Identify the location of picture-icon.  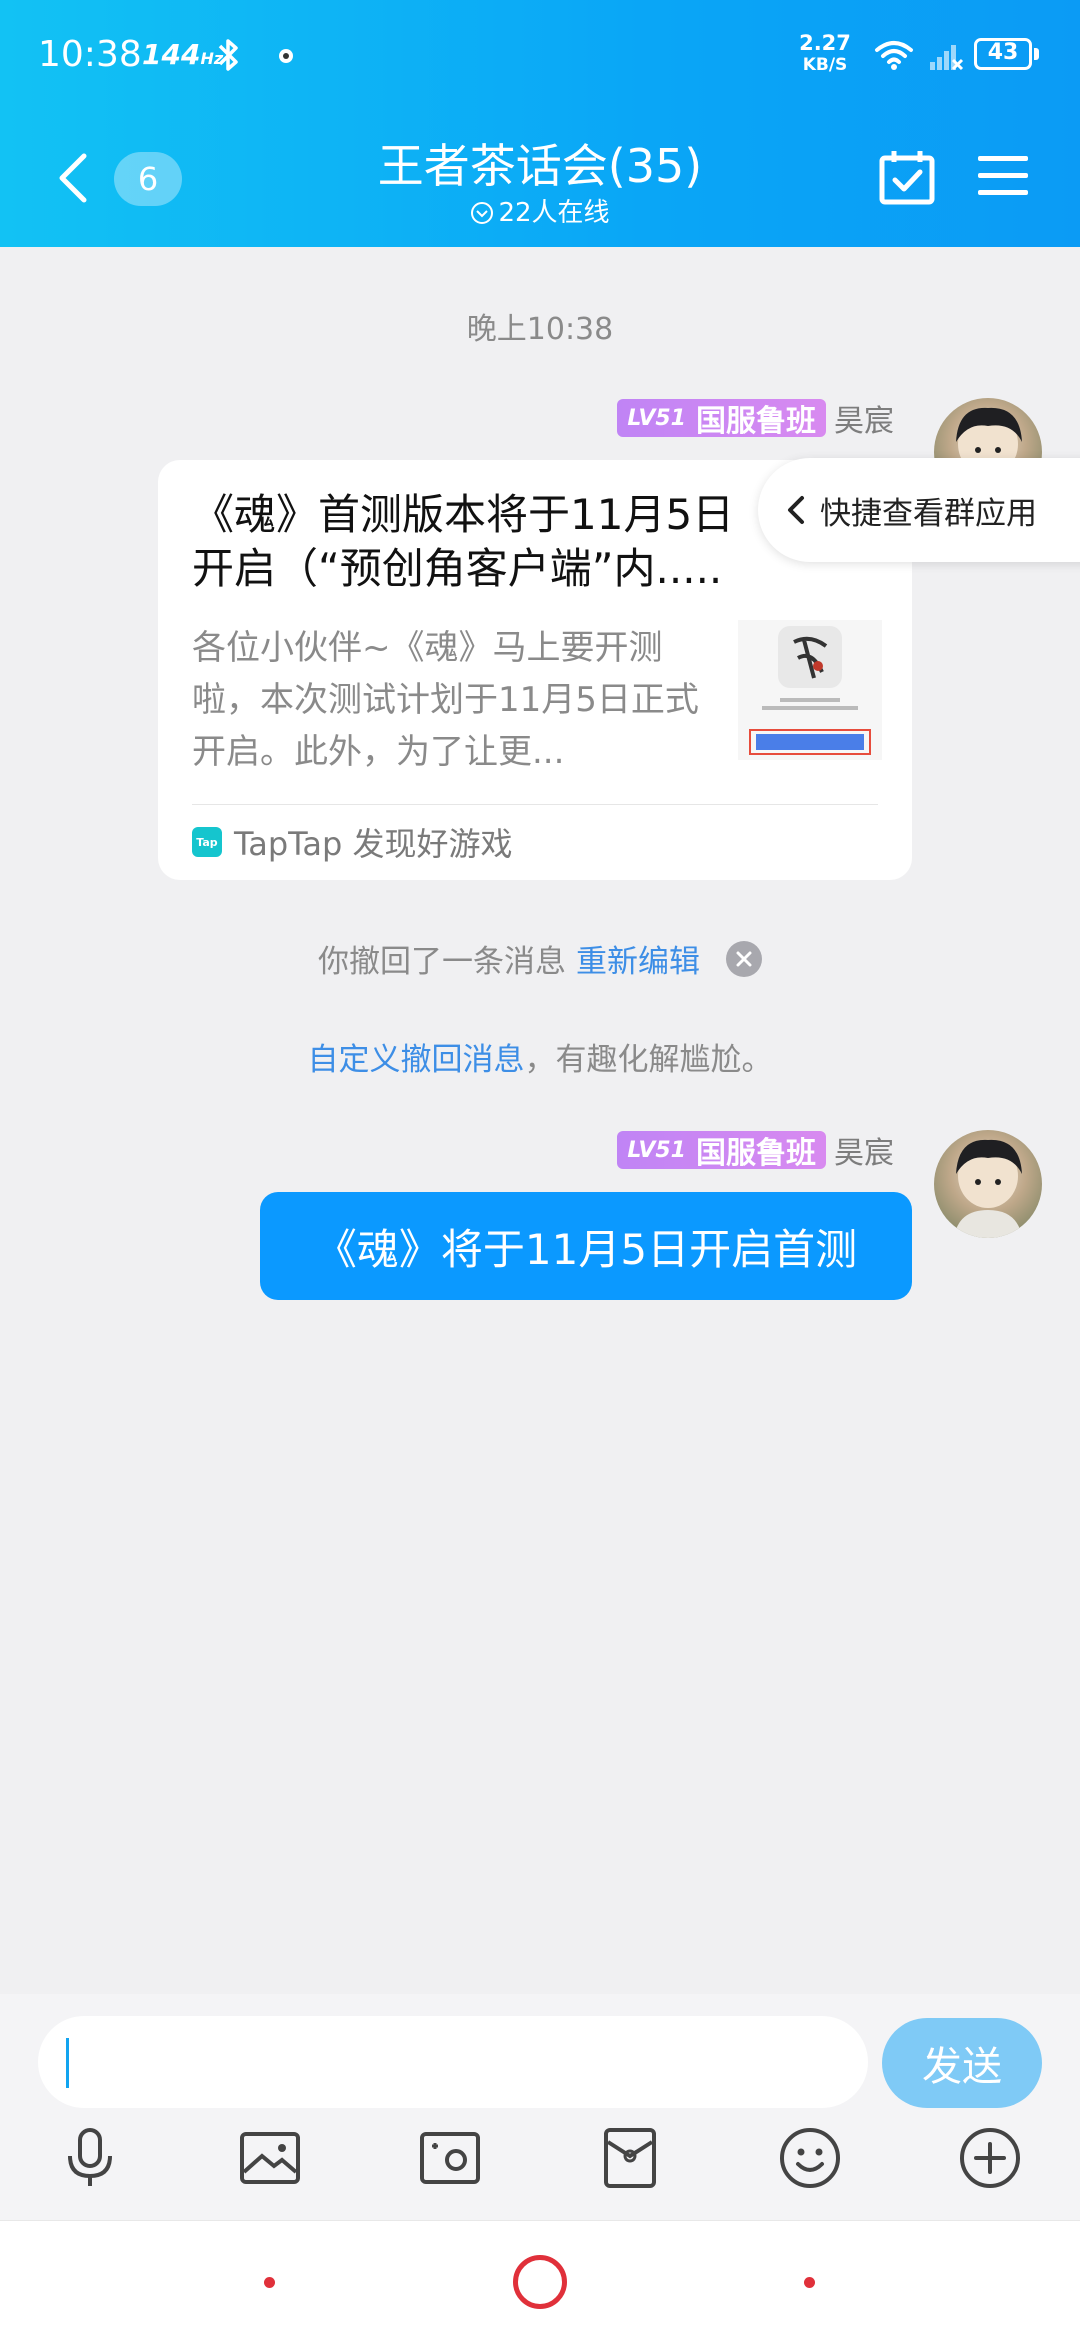
(270, 2158).